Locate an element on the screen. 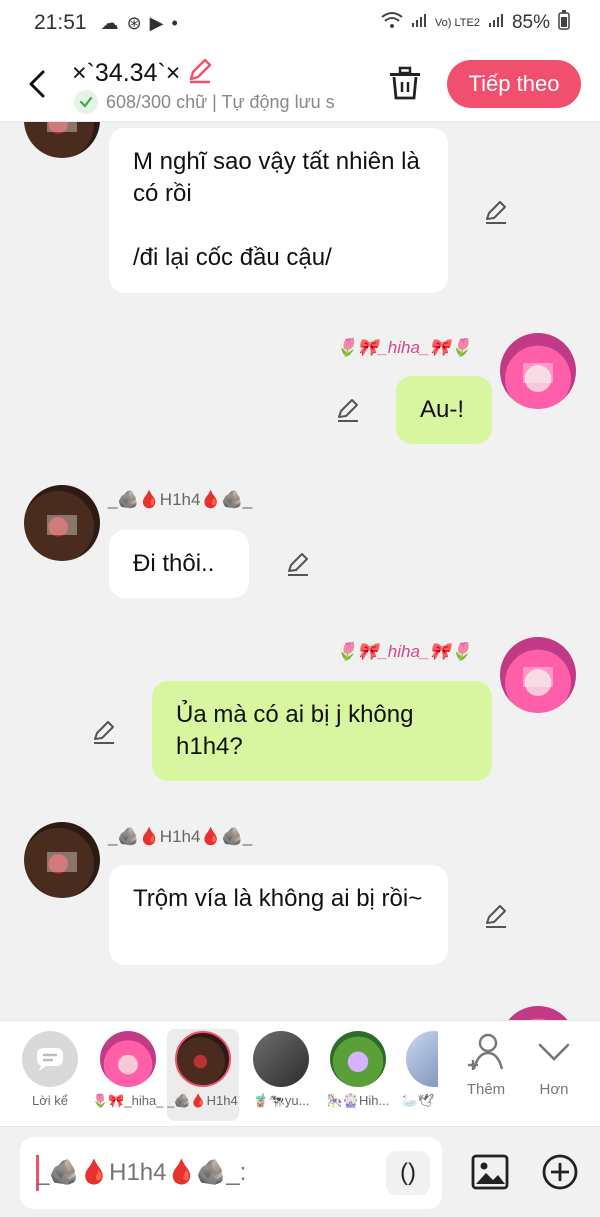 The width and height of the screenshot is (600, 1217). back-arrow-icon is located at coordinates (37, 84).